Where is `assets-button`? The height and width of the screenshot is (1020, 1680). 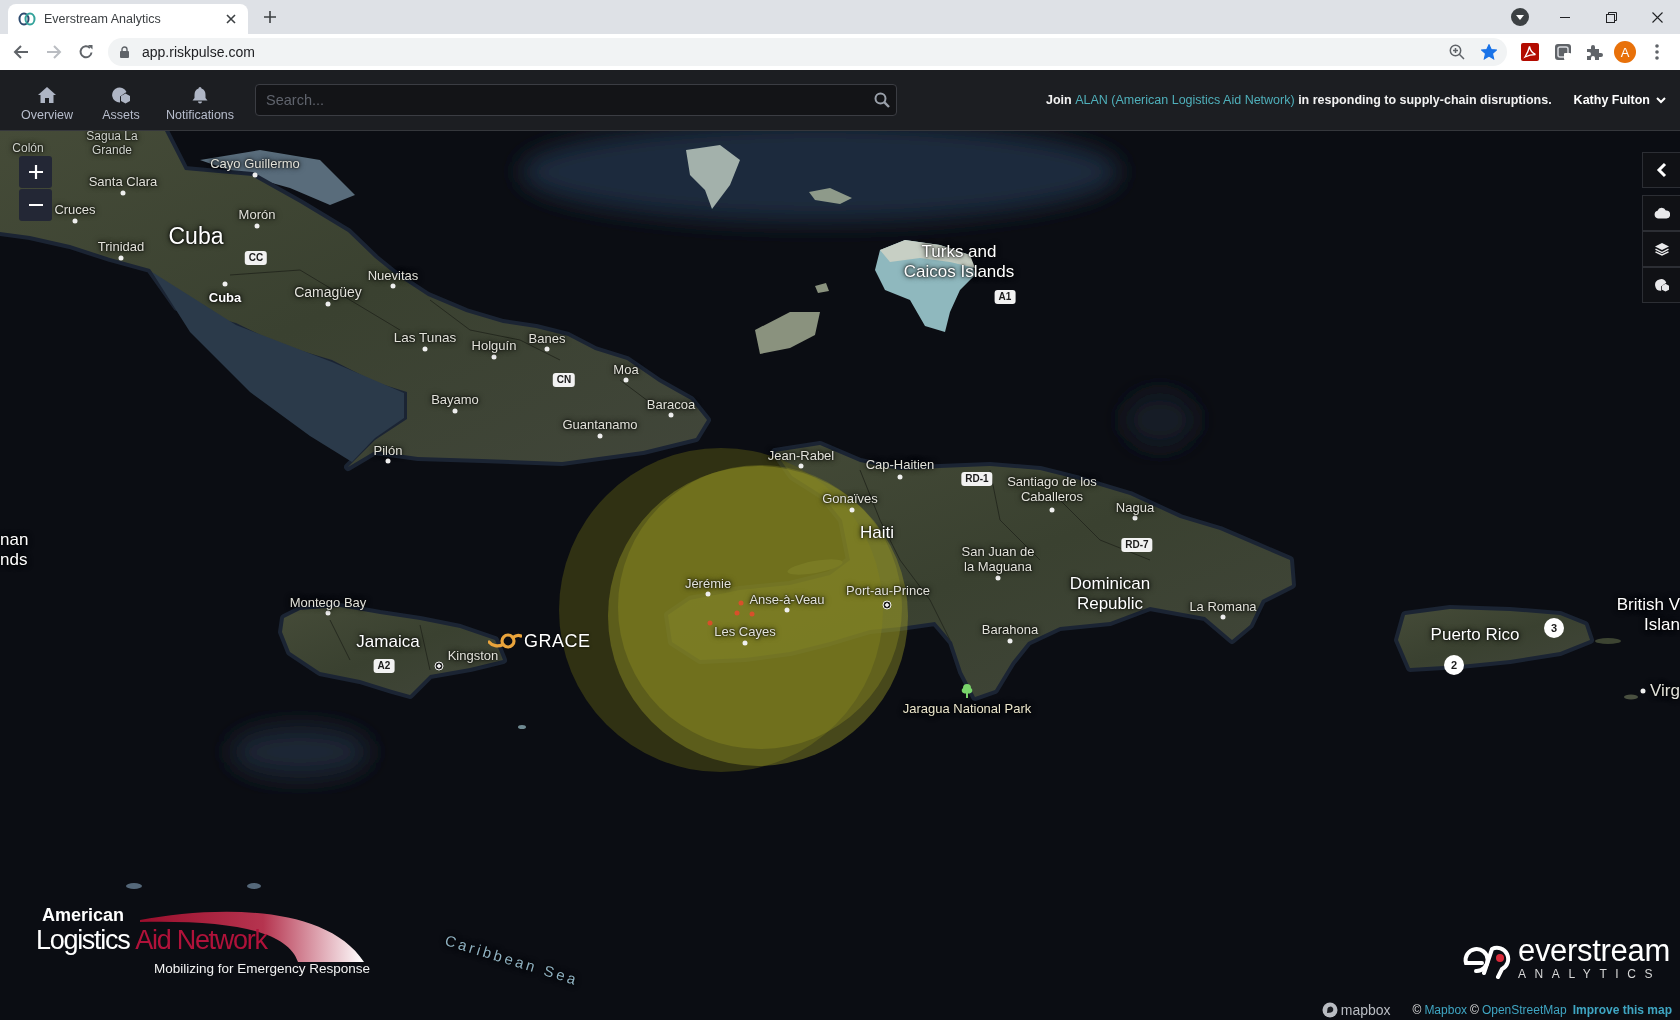 assets-button is located at coordinates (1661, 285).